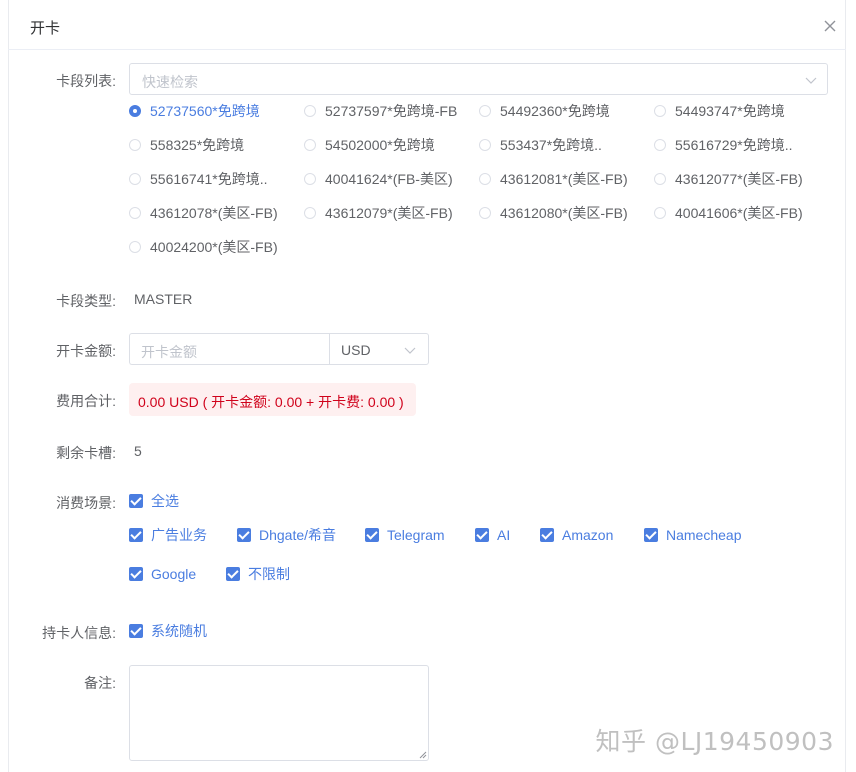 Image resolution: width=856 pixels, height=772 pixels. What do you see at coordinates (739, 213) in the screenshot?
I see `segment-option-label: 40041606*(美区-FB)` at bounding box center [739, 213].